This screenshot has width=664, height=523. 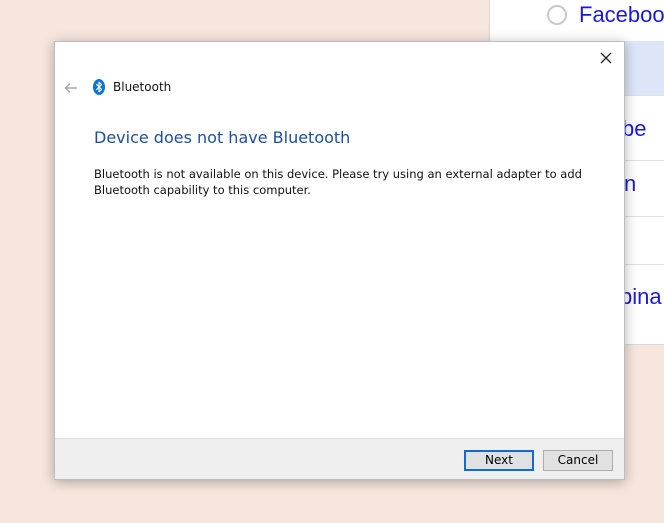 I want to click on next-button: Next, so click(x=499, y=460).